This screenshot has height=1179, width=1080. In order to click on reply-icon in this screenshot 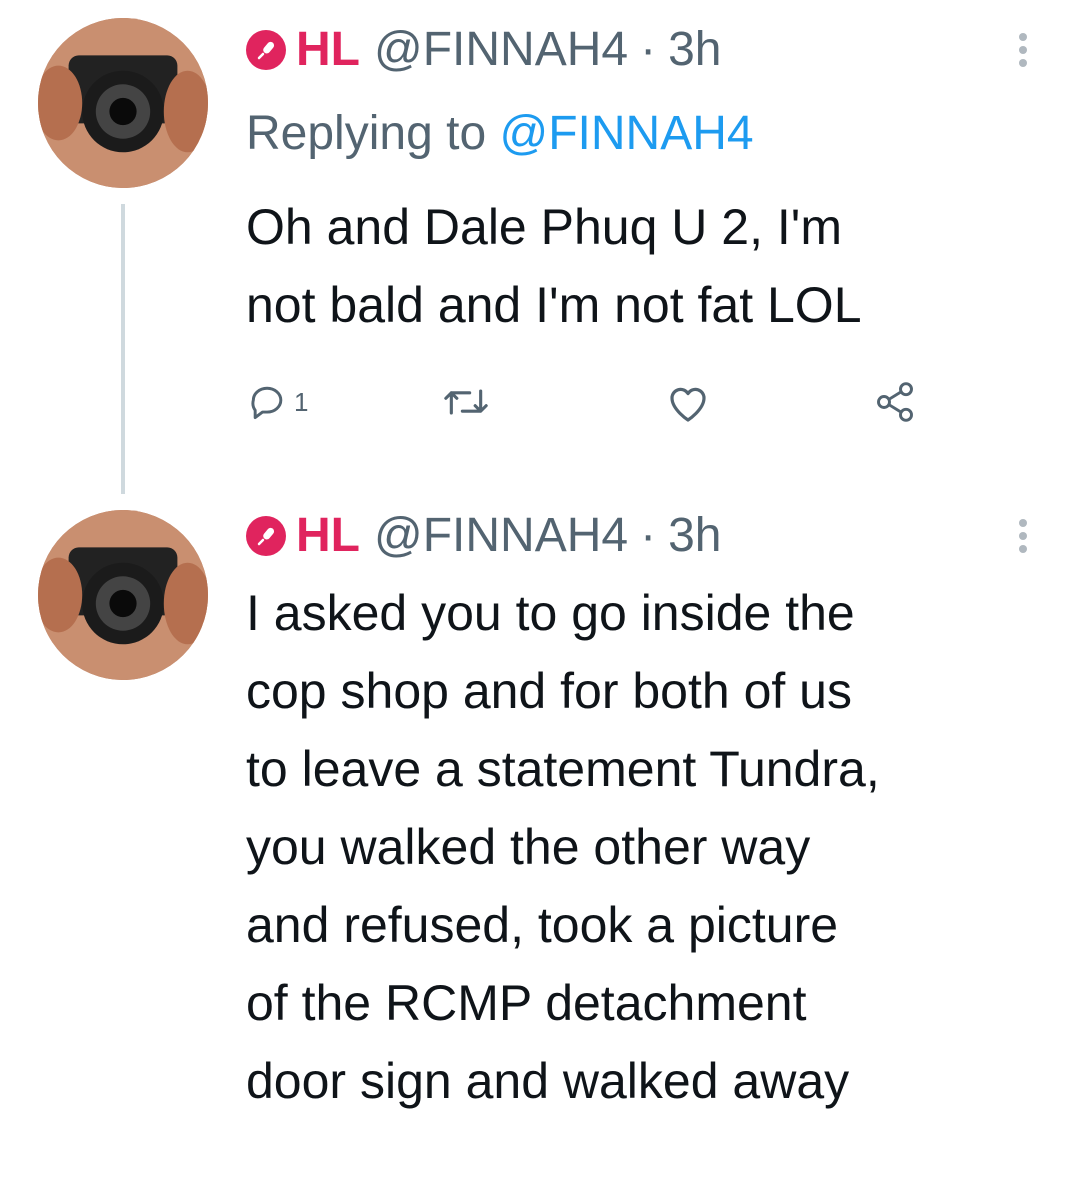, I will do `click(267, 403)`.